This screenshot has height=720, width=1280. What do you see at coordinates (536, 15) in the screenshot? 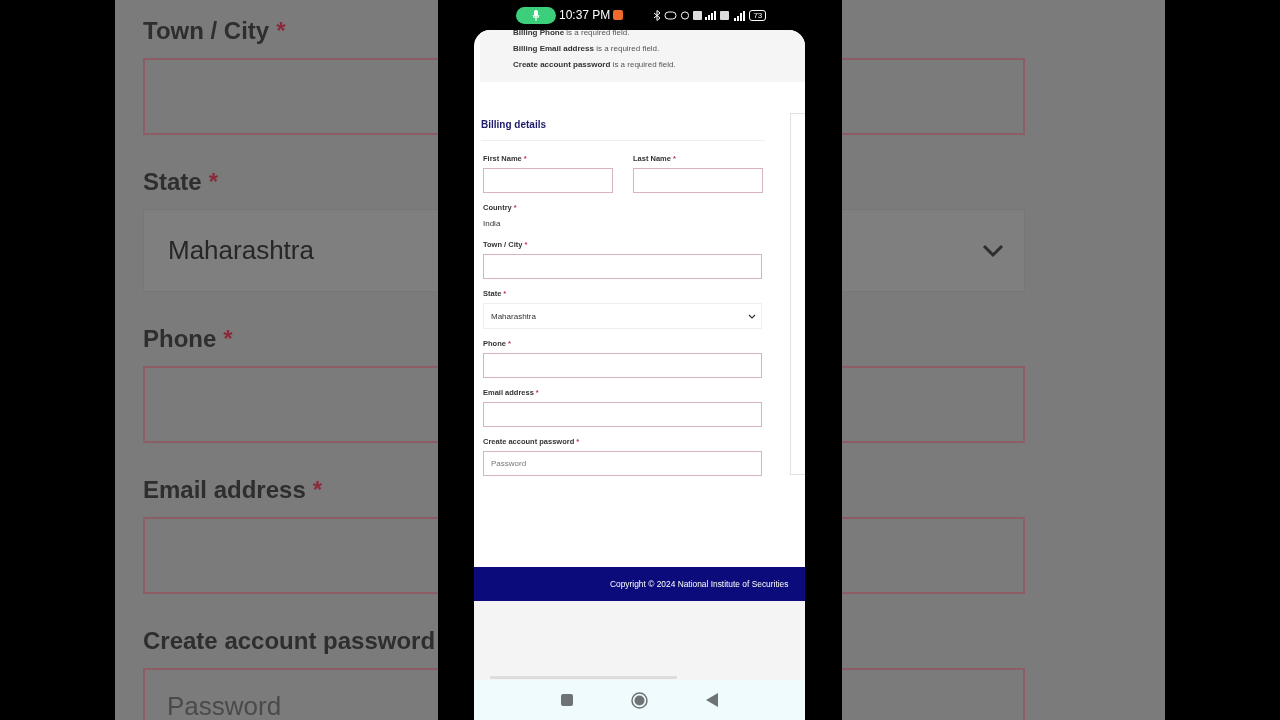
I see `microphone-icon` at bounding box center [536, 15].